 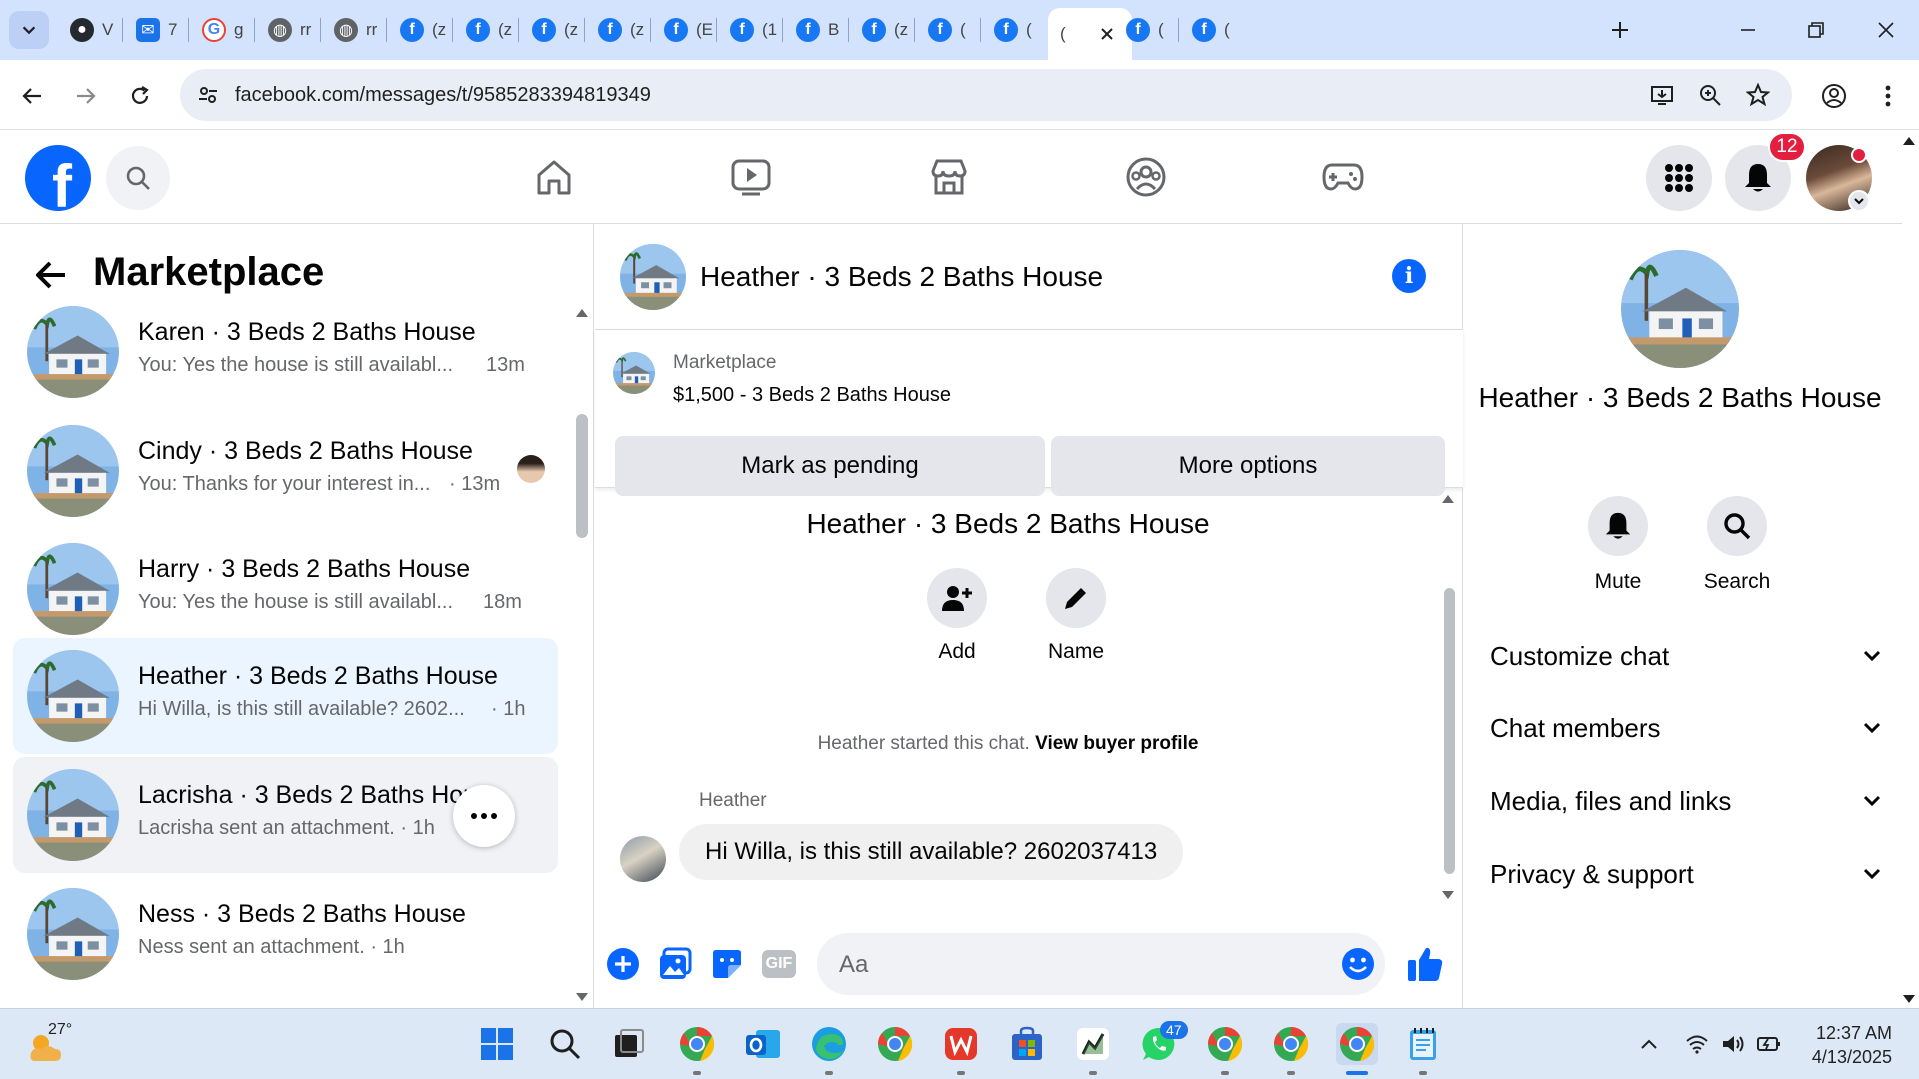 I want to click on battery-status, so click(x=1769, y=1044).